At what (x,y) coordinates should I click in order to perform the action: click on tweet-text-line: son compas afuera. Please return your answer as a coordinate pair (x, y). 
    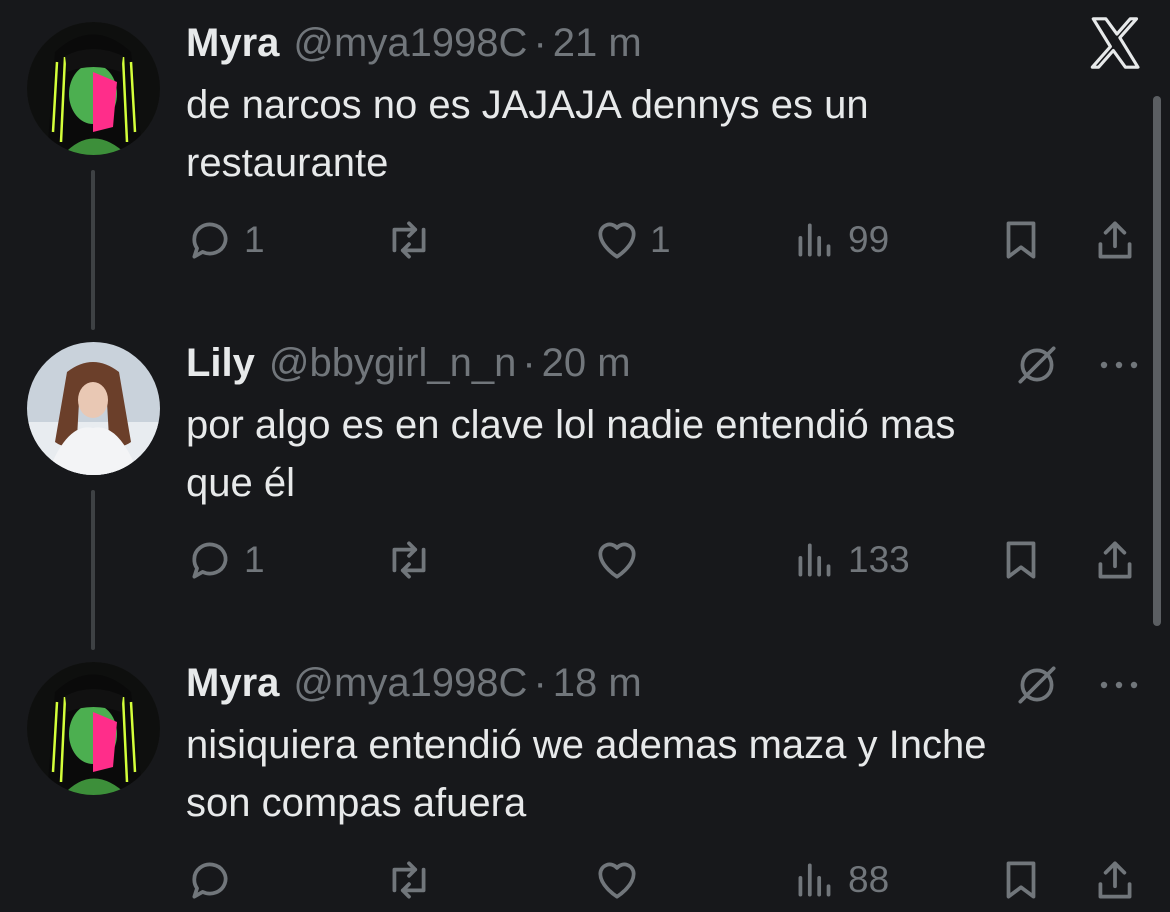
    Looking at the image, I should click on (356, 803).